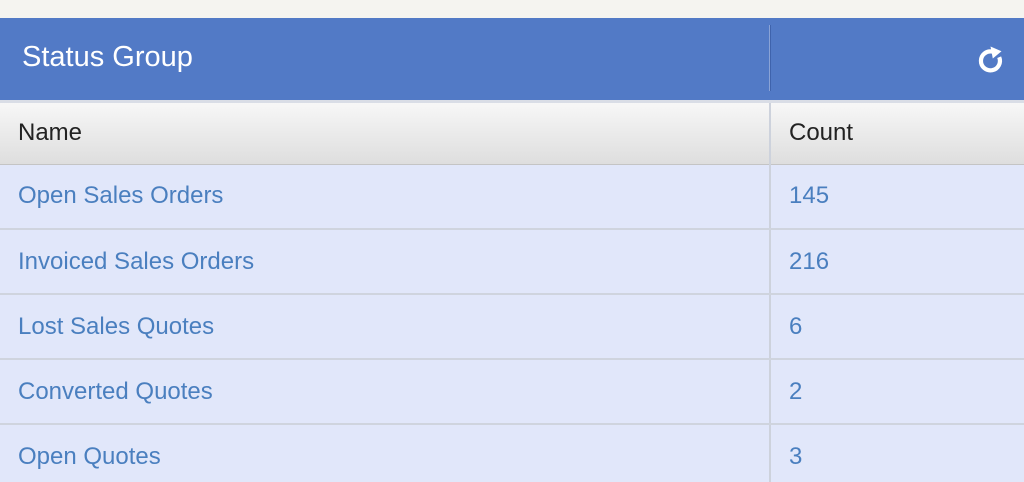 The image size is (1024, 482). I want to click on top-strip, so click(512, 9).